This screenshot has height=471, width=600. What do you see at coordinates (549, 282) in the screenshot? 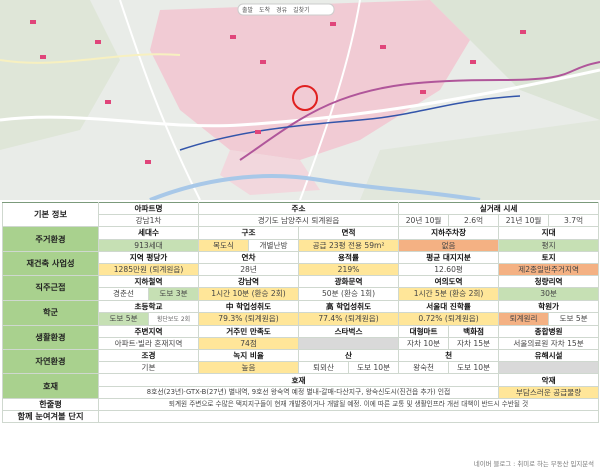
I see `header-cheongnyangni: 청량리역` at bounding box center [549, 282].